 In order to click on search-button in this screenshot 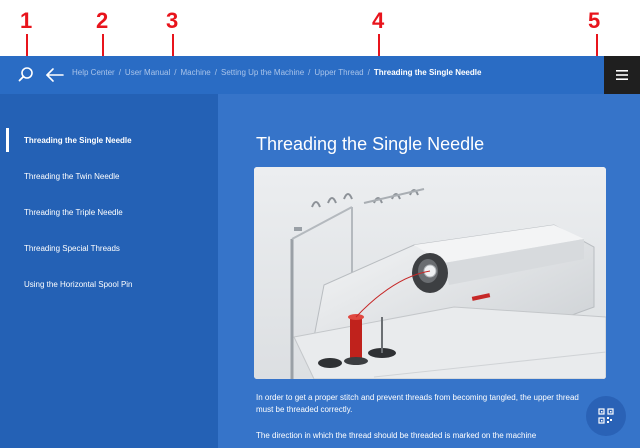, I will do `click(26, 75)`.